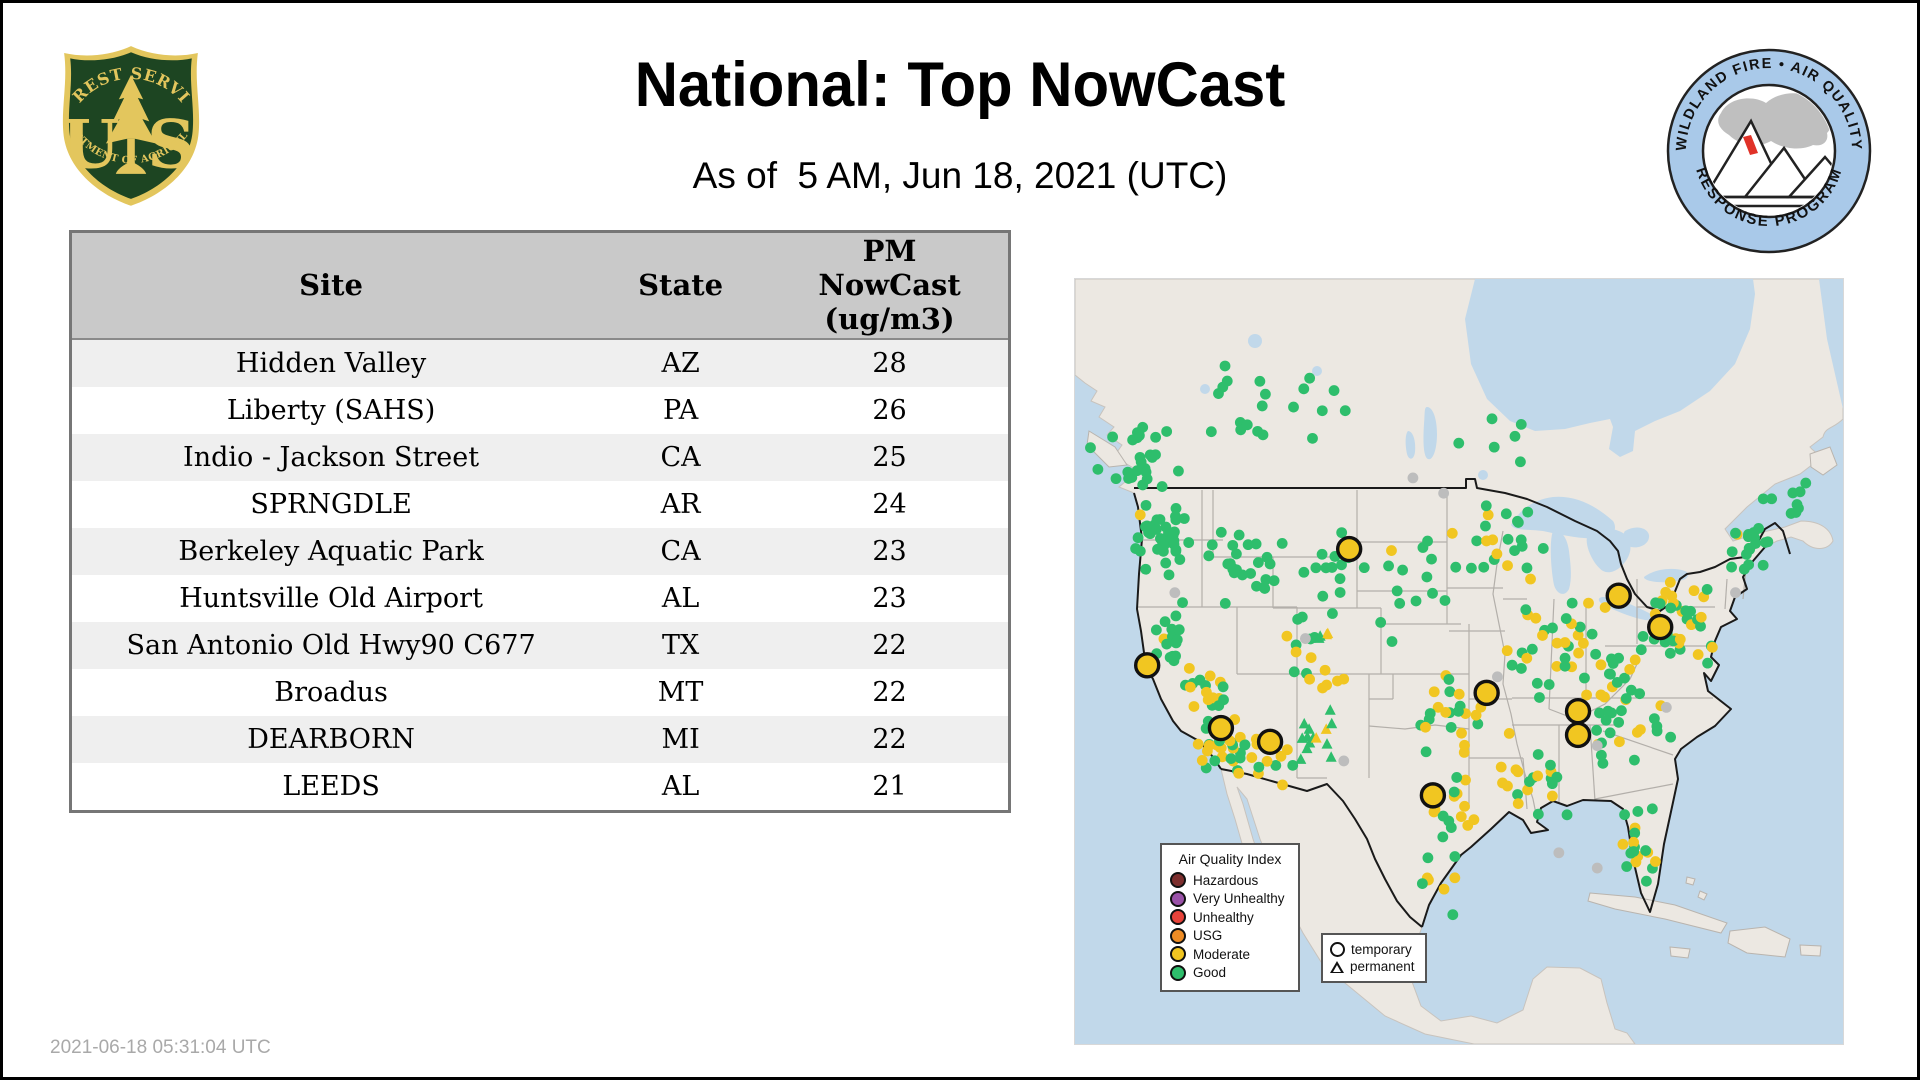 This screenshot has height=1080, width=1920. Describe the element at coordinates (889, 551) in the screenshot. I see `value-cell: 23` at that location.